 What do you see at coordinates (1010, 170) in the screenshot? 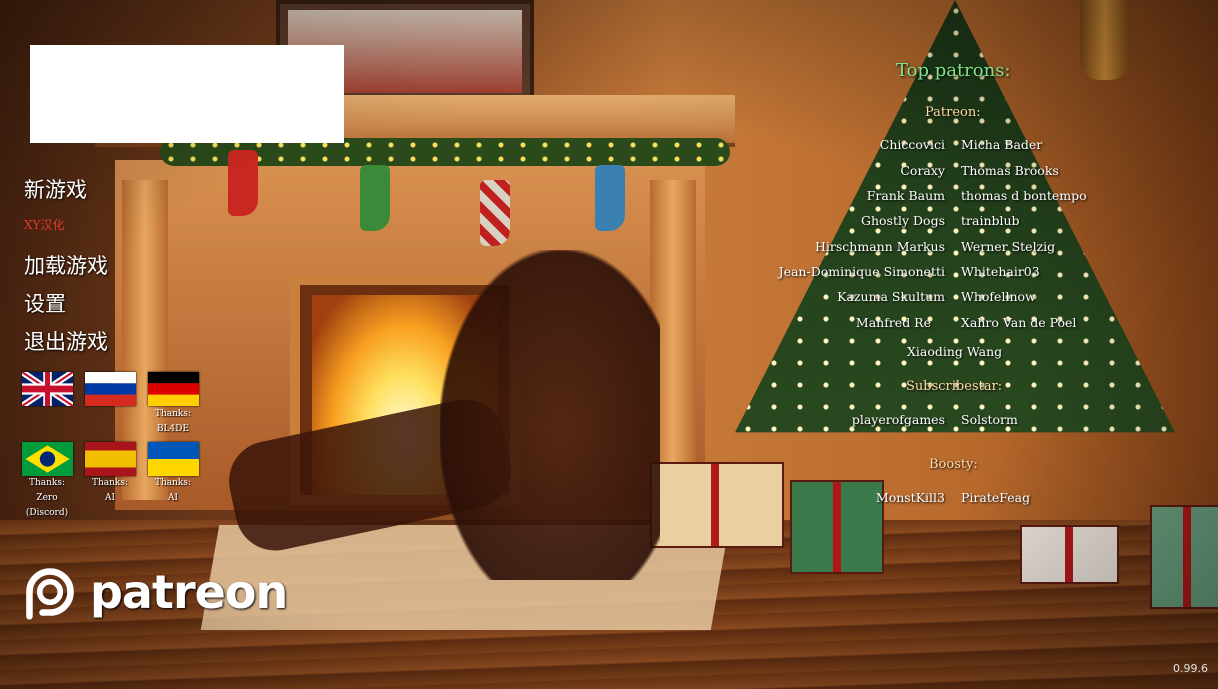
I see `patron-name: Thomas Brooks` at bounding box center [1010, 170].